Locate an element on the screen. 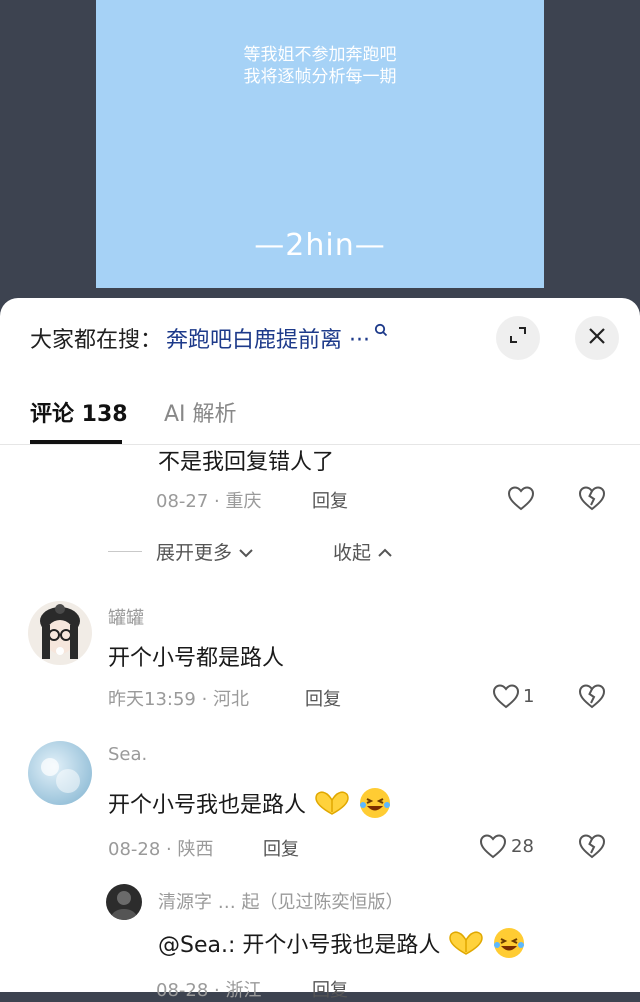 The height and width of the screenshot is (1002, 640). close-icon is located at coordinates (597, 338).